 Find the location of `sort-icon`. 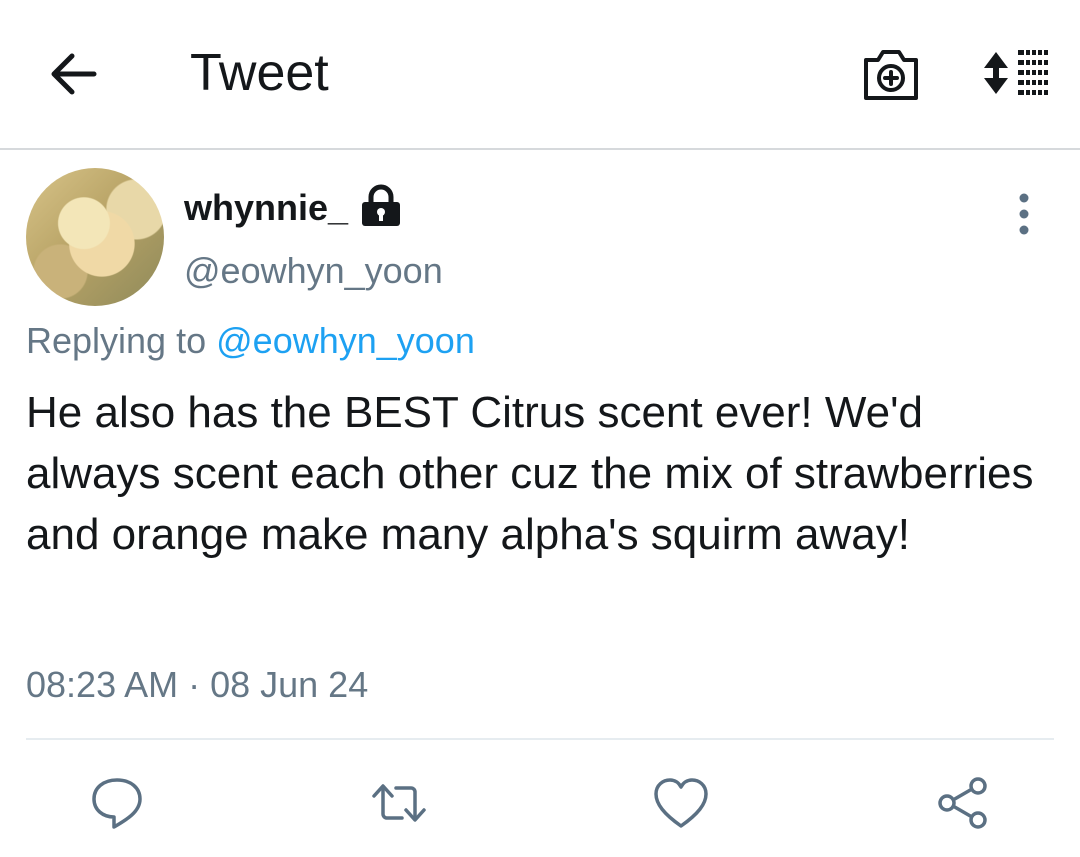

sort-icon is located at coordinates (1016, 74).